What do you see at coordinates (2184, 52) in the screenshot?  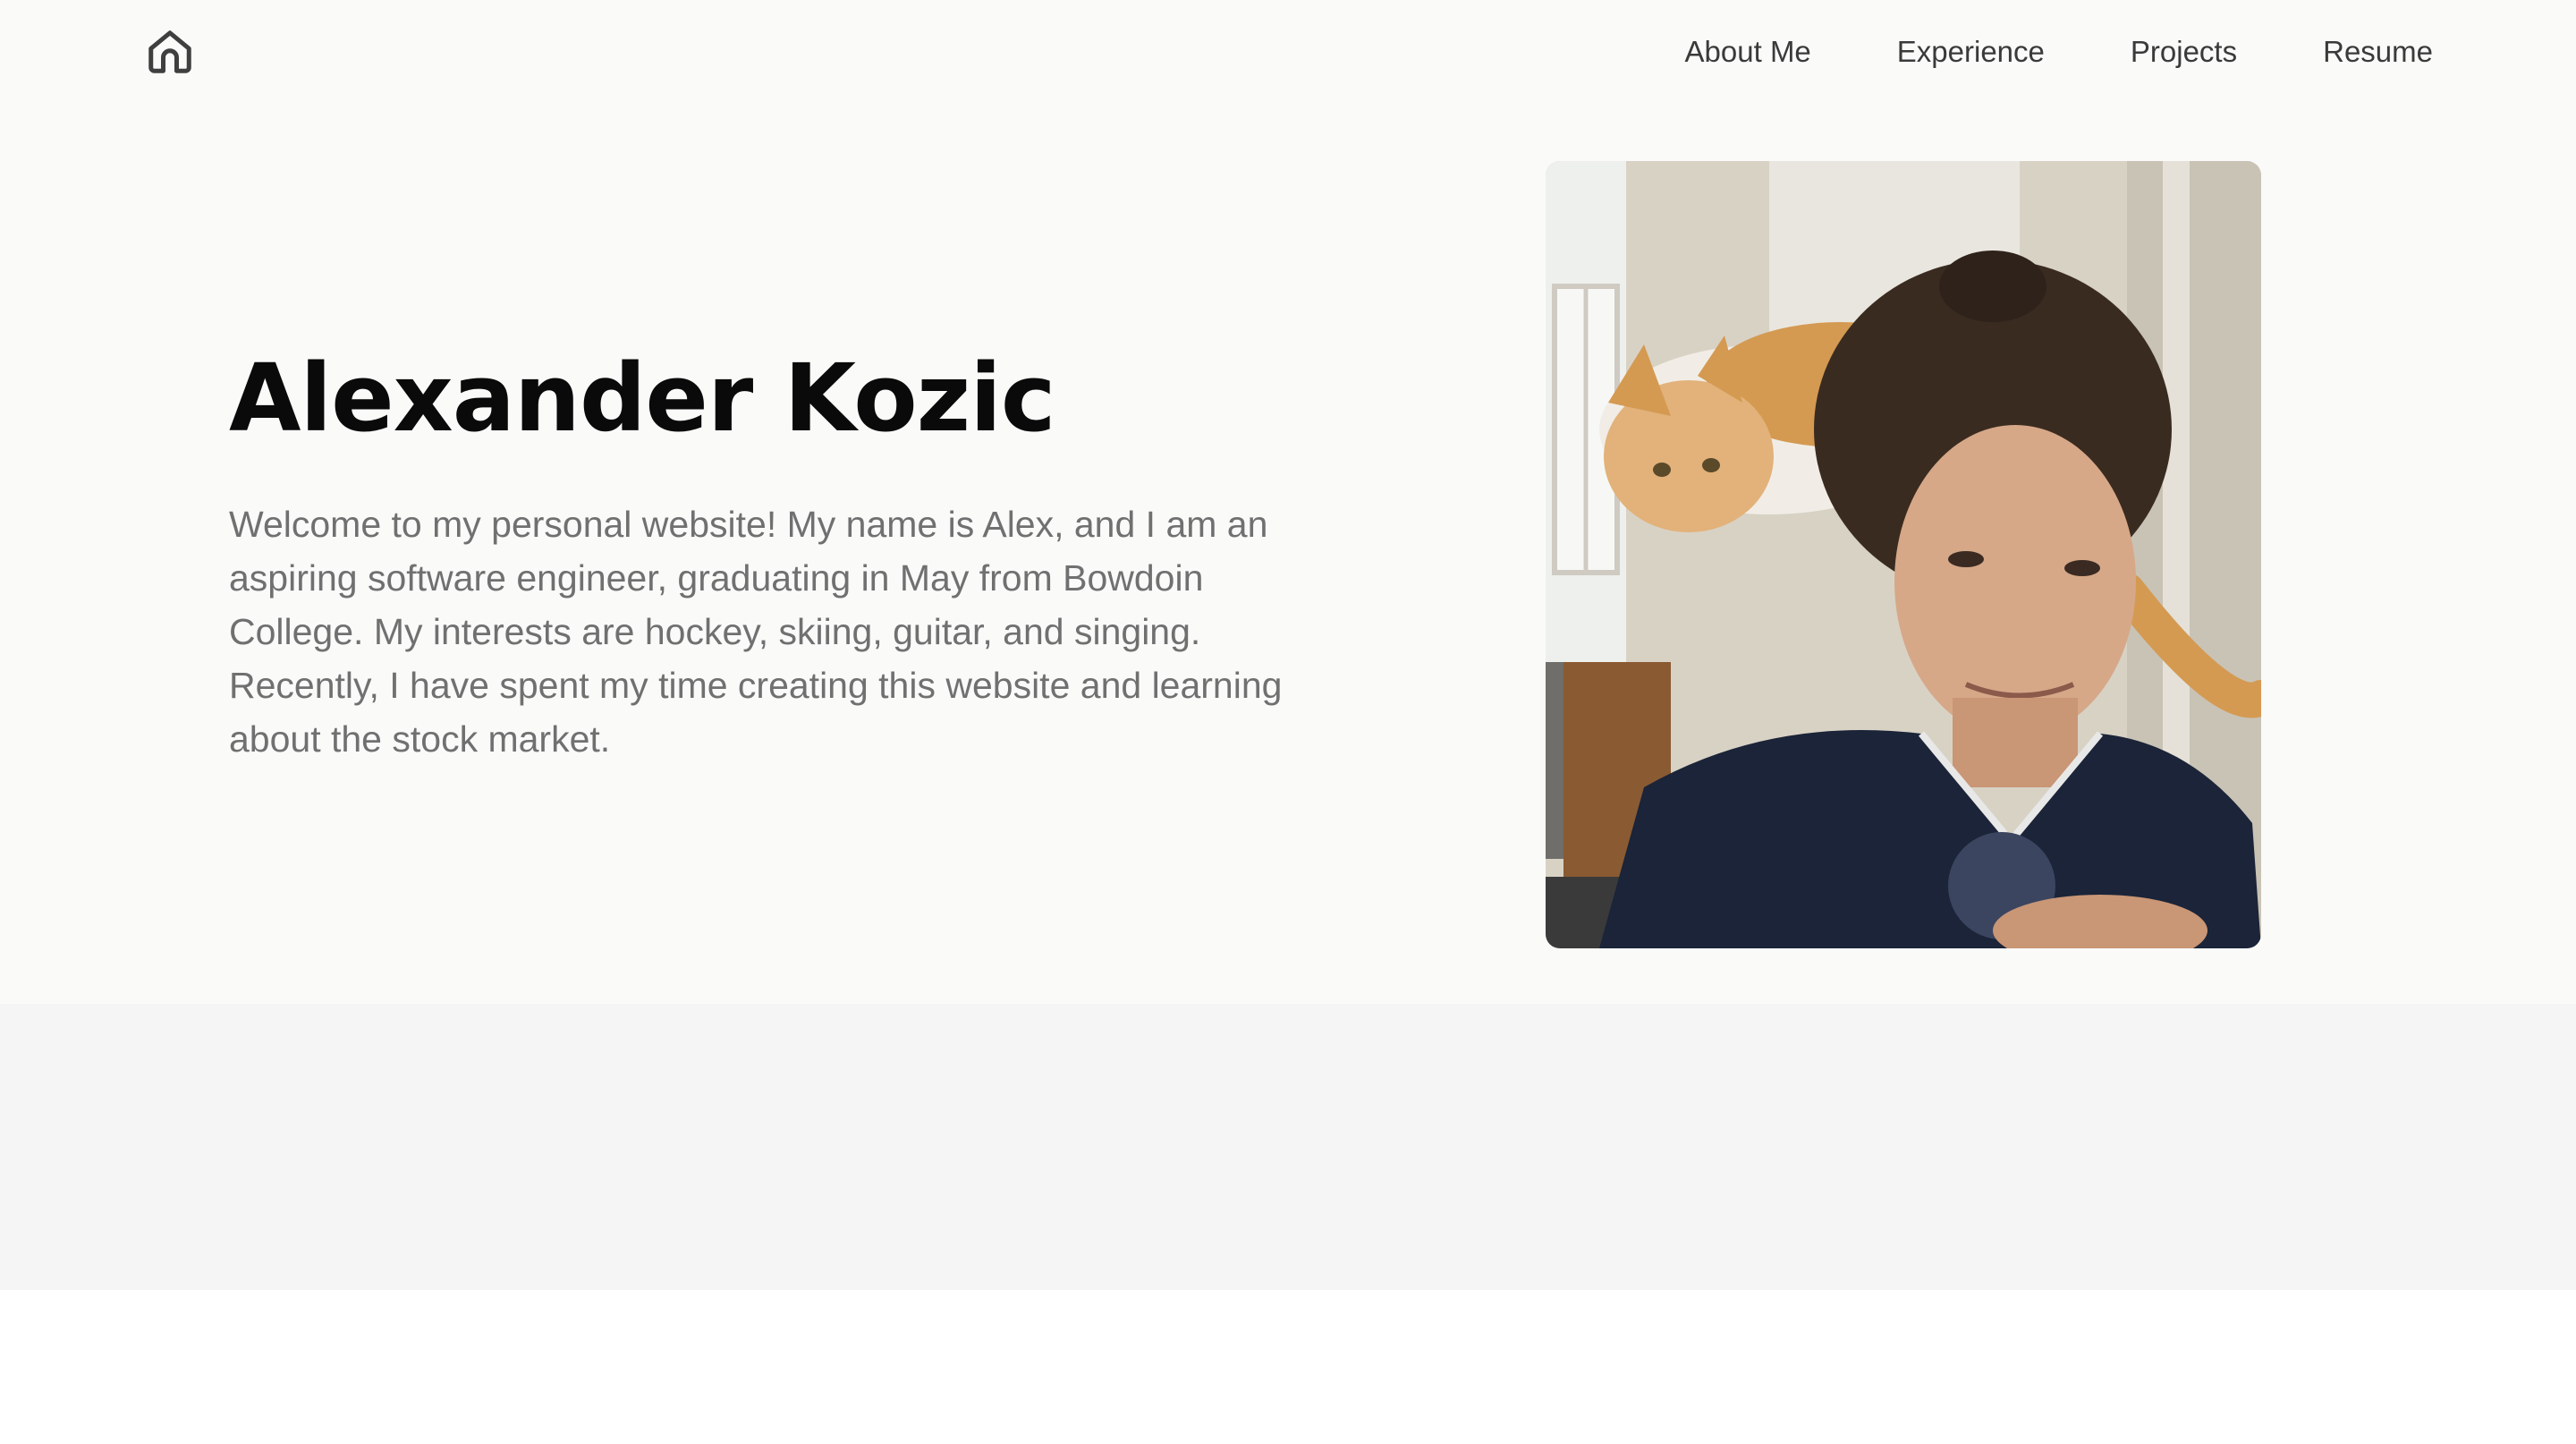 I see `nav-link-projects: Projects` at bounding box center [2184, 52].